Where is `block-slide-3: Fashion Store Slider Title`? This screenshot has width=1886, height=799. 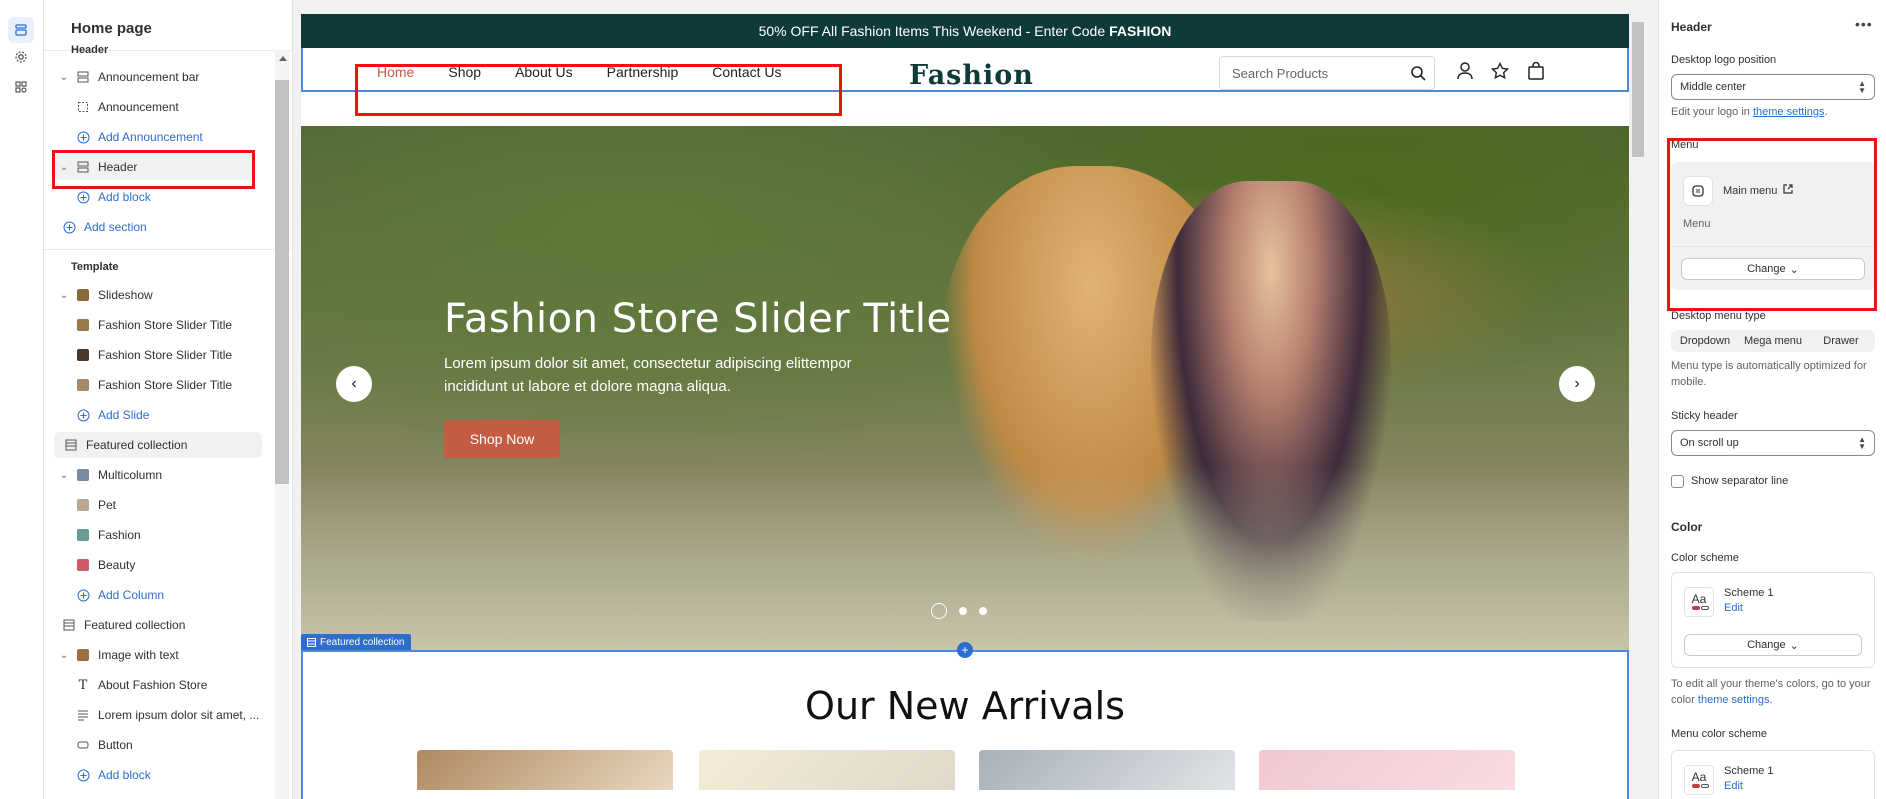
block-slide-3: Fashion Store Slider Title is located at coordinates (154, 385).